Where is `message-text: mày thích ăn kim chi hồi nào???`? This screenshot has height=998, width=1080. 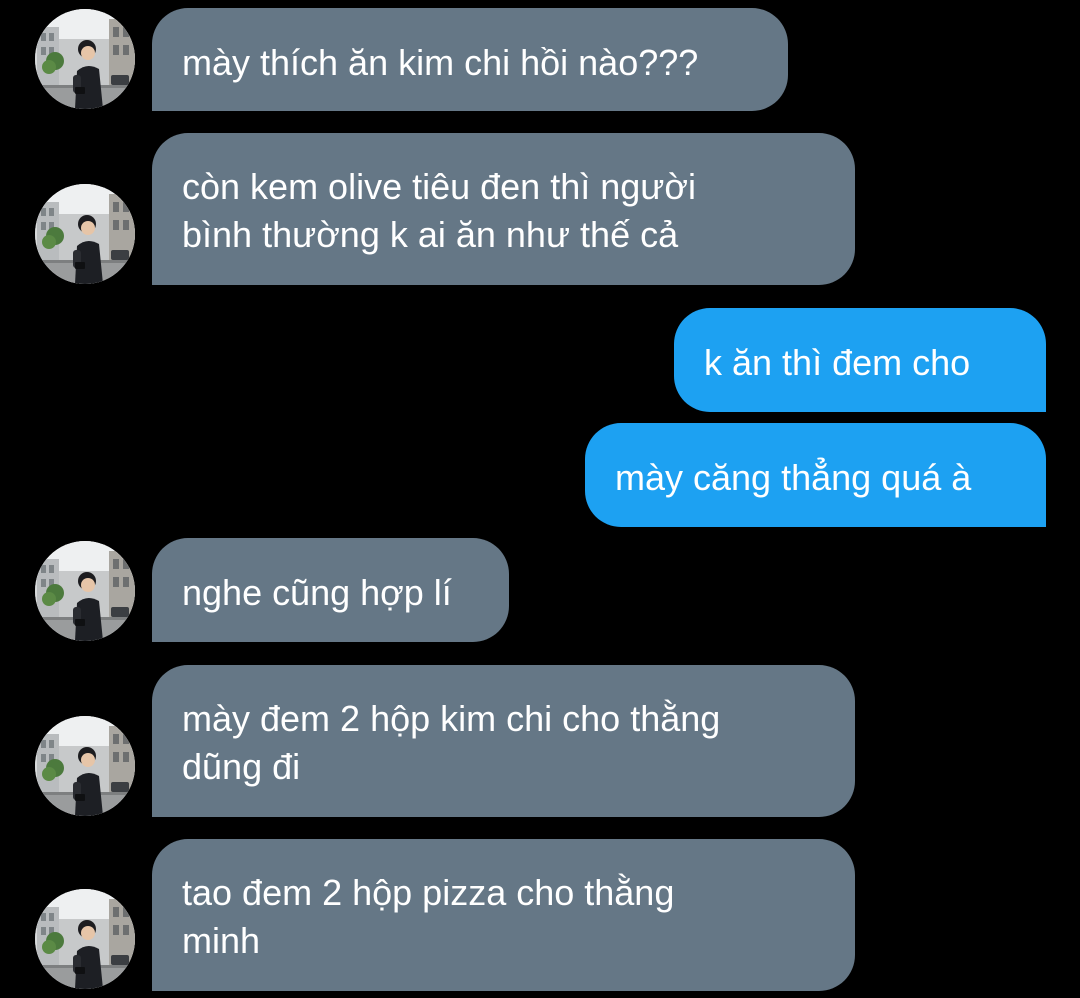 message-text: mày thích ăn kim chi hồi nào??? is located at coordinates (440, 62).